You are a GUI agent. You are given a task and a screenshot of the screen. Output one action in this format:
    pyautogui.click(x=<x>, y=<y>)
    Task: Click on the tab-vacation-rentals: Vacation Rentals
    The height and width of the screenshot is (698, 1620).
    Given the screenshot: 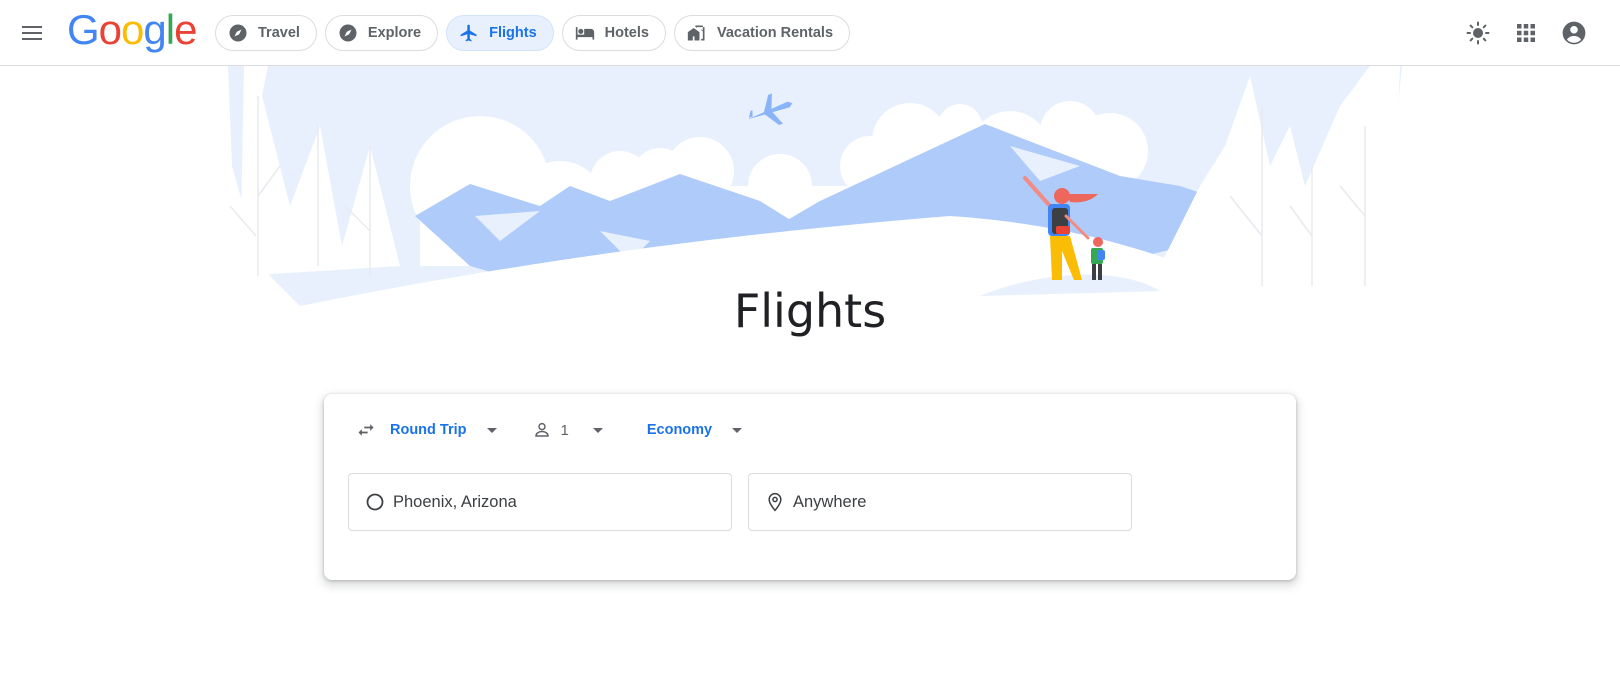 What is the action you would take?
    pyautogui.click(x=762, y=33)
    